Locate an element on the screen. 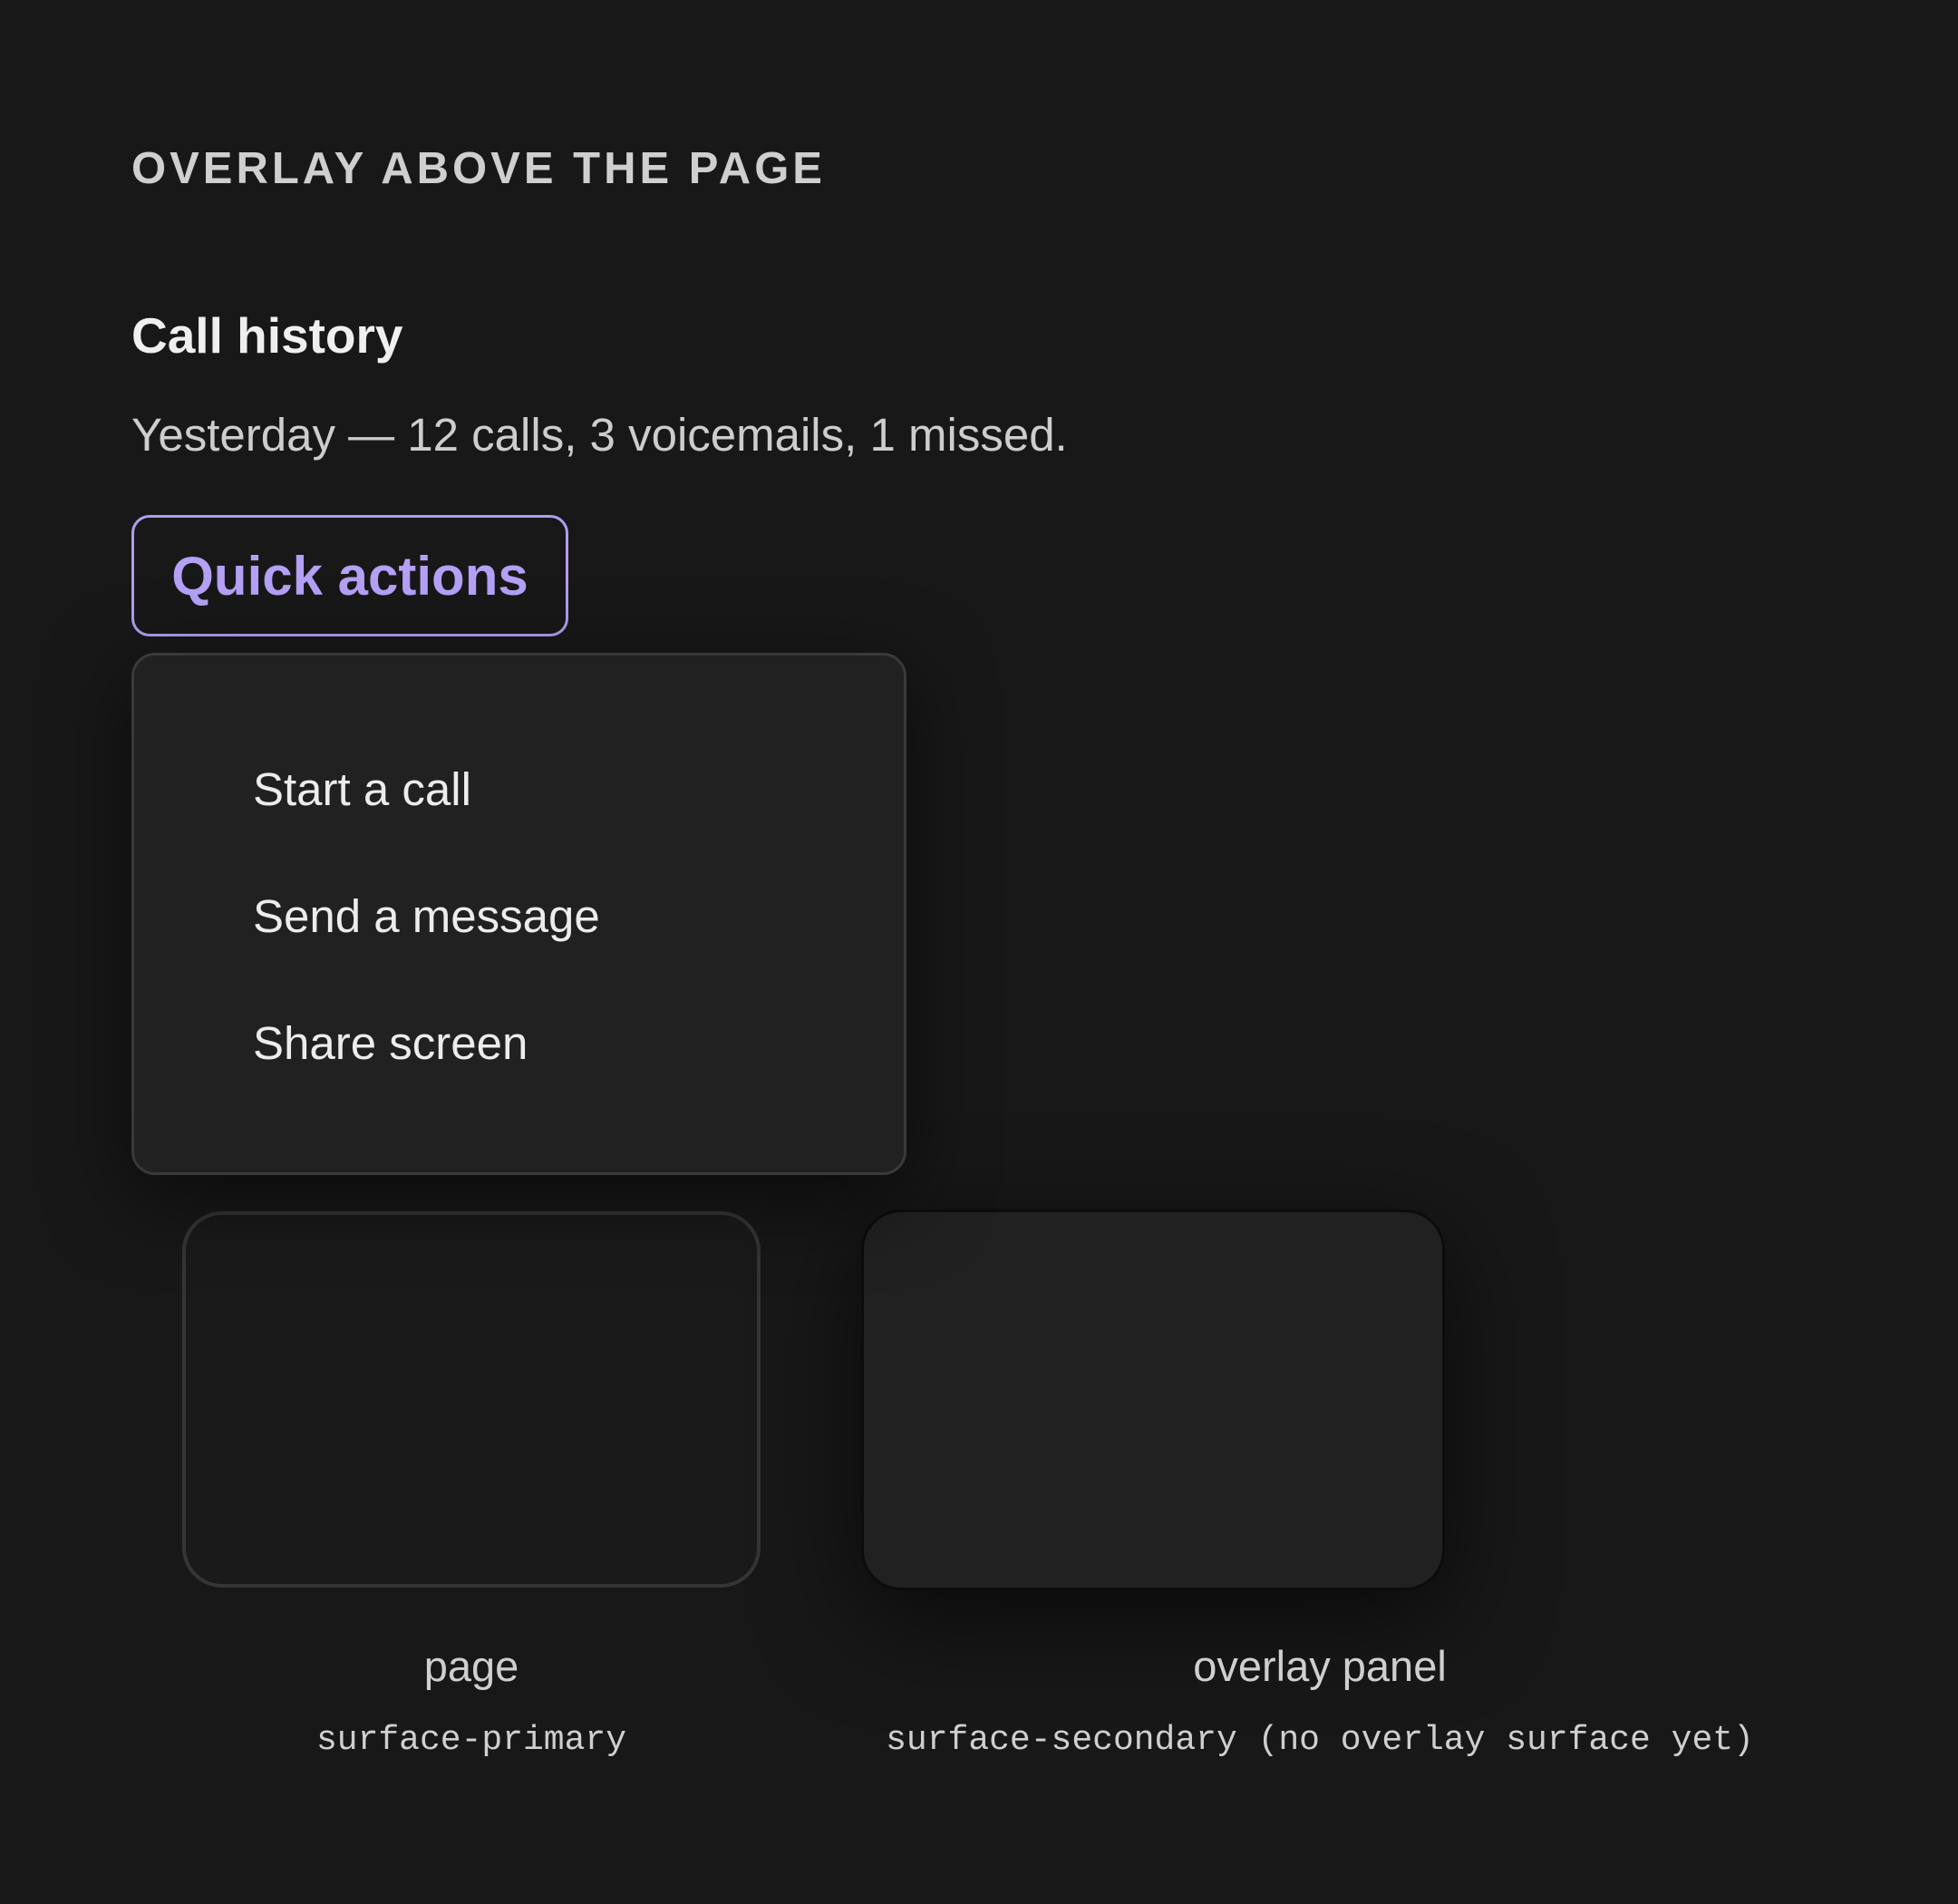  quick-actions-button: Quick actions is located at coordinates (349, 575).